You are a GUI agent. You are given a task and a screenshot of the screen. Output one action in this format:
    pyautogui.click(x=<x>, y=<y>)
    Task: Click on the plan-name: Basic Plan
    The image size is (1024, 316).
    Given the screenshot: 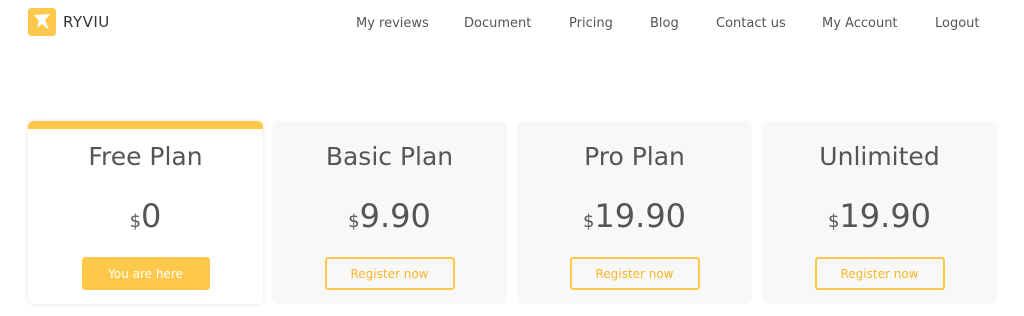 What is the action you would take?
    pyautogui.click(x=389, y=156)
    